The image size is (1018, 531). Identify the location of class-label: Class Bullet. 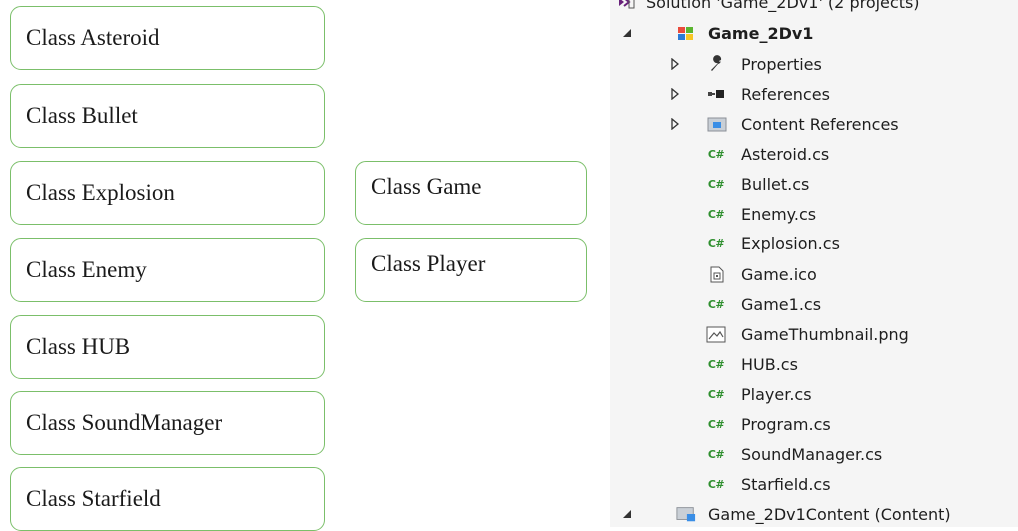
(82, 115).